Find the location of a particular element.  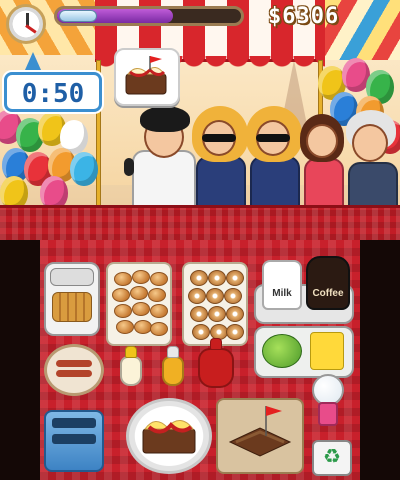

order-bubble is located at coordinates (147, 77).